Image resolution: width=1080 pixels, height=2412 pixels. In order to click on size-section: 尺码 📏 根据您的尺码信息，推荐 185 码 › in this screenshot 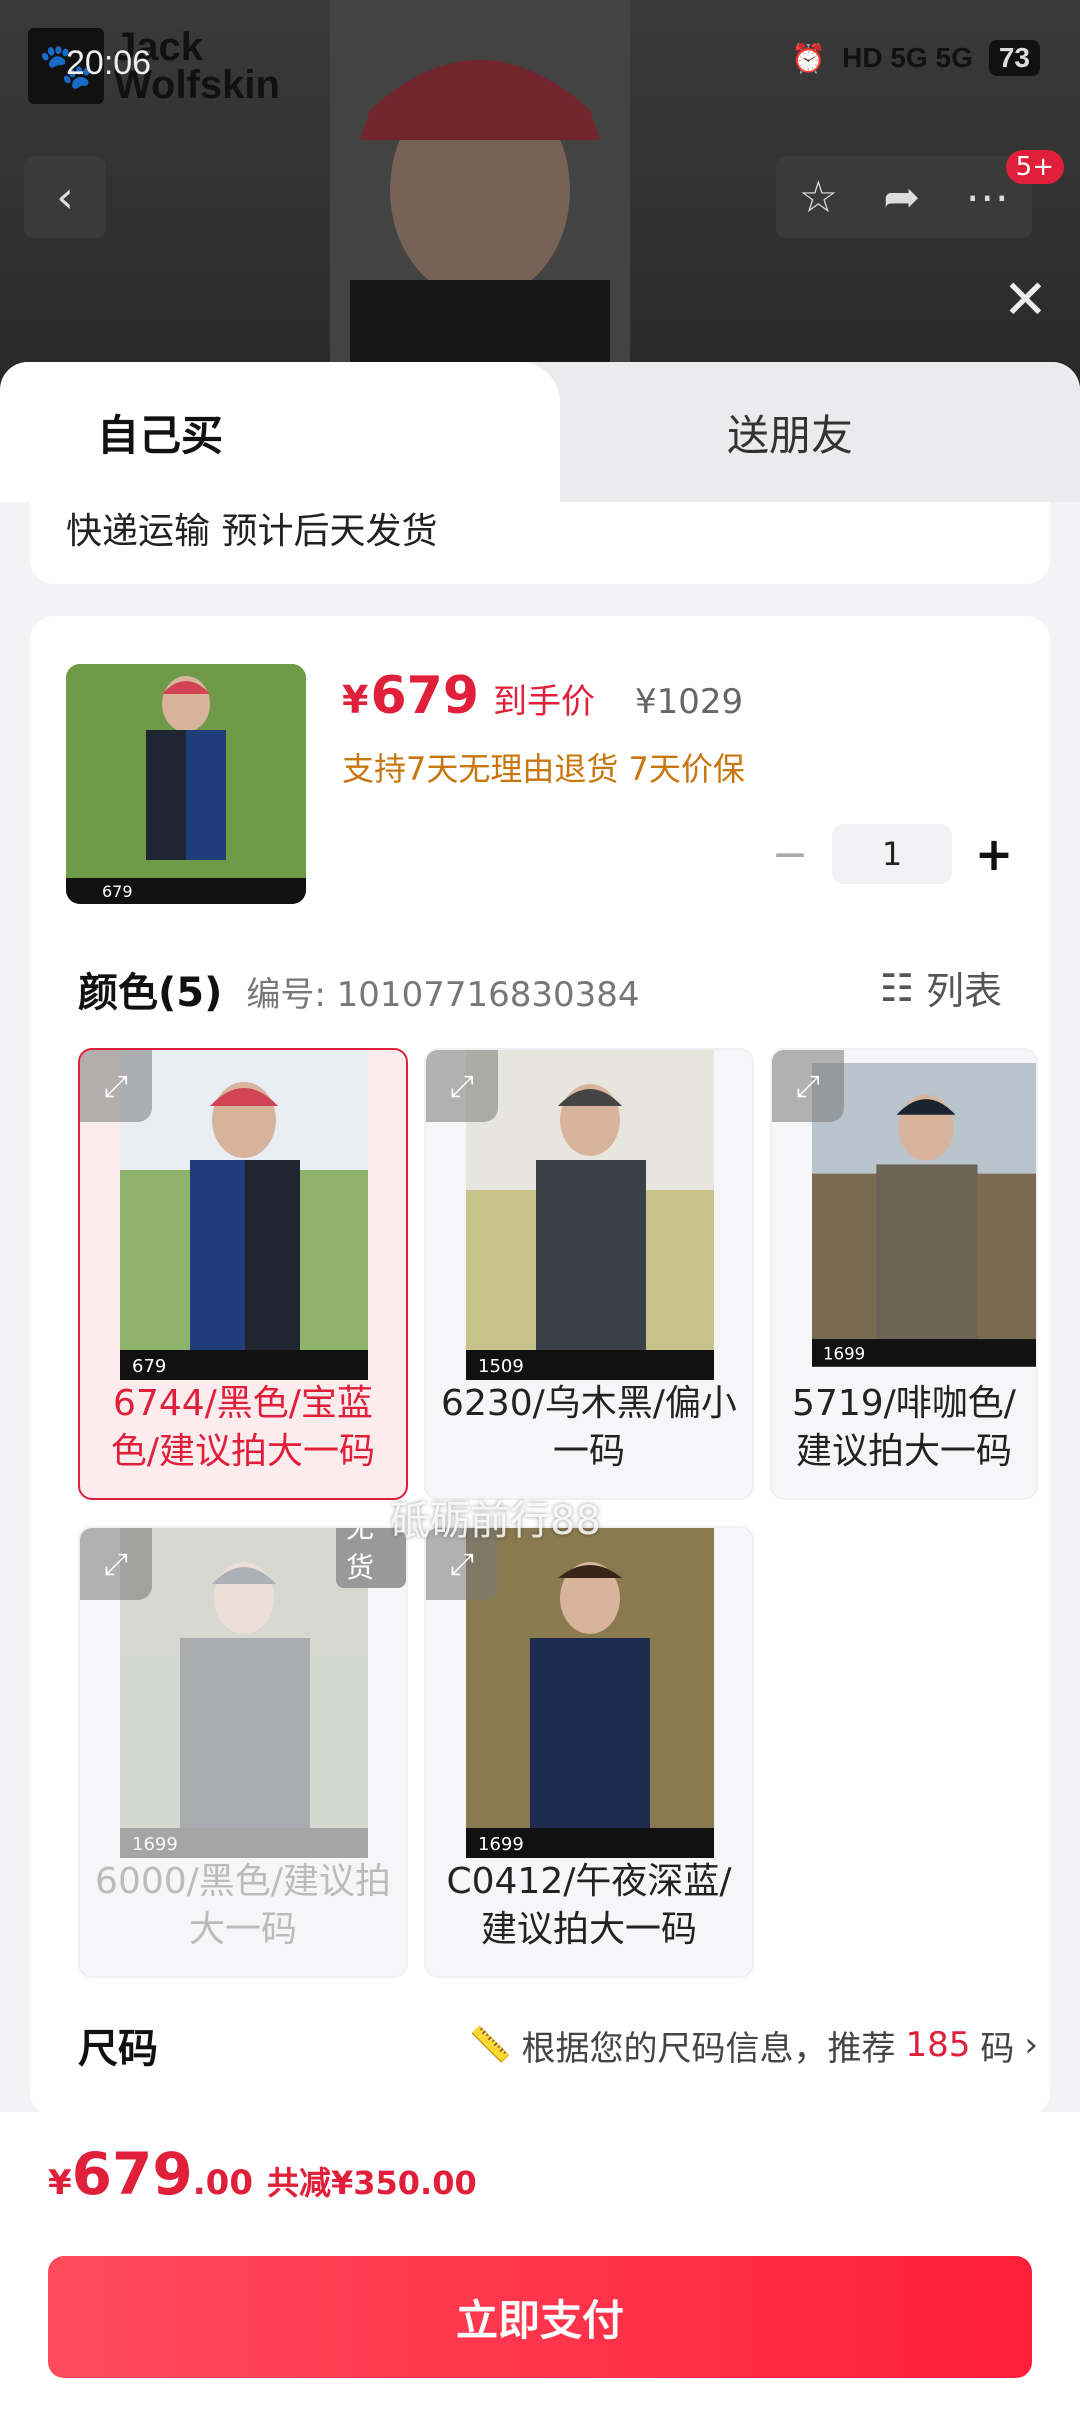, I will do `click(558, 2045)`.